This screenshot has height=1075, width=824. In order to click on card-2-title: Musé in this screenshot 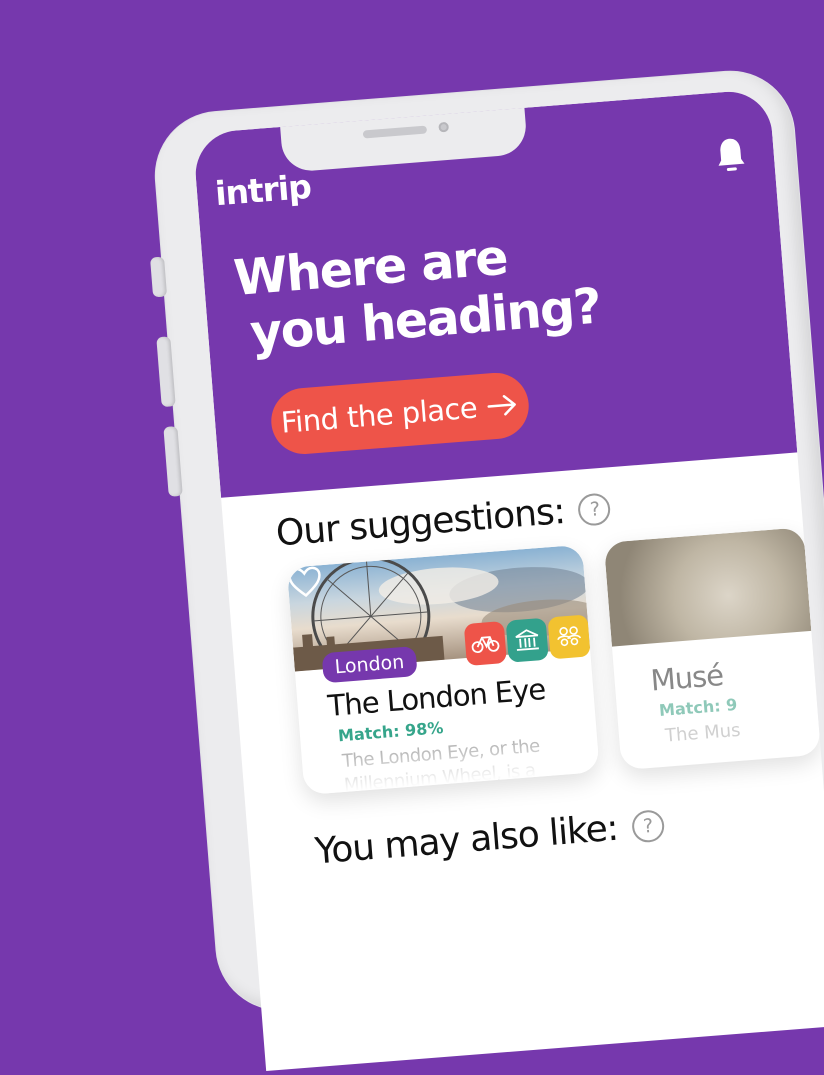, I will do `click(687, 678)`.